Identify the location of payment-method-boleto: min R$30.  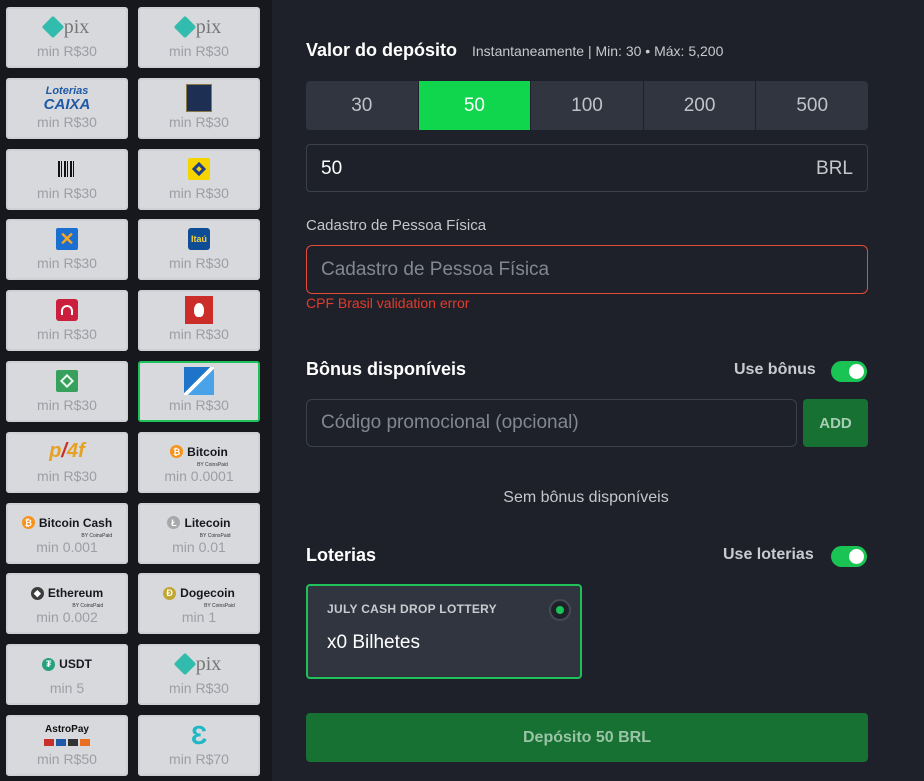
(67, 179).